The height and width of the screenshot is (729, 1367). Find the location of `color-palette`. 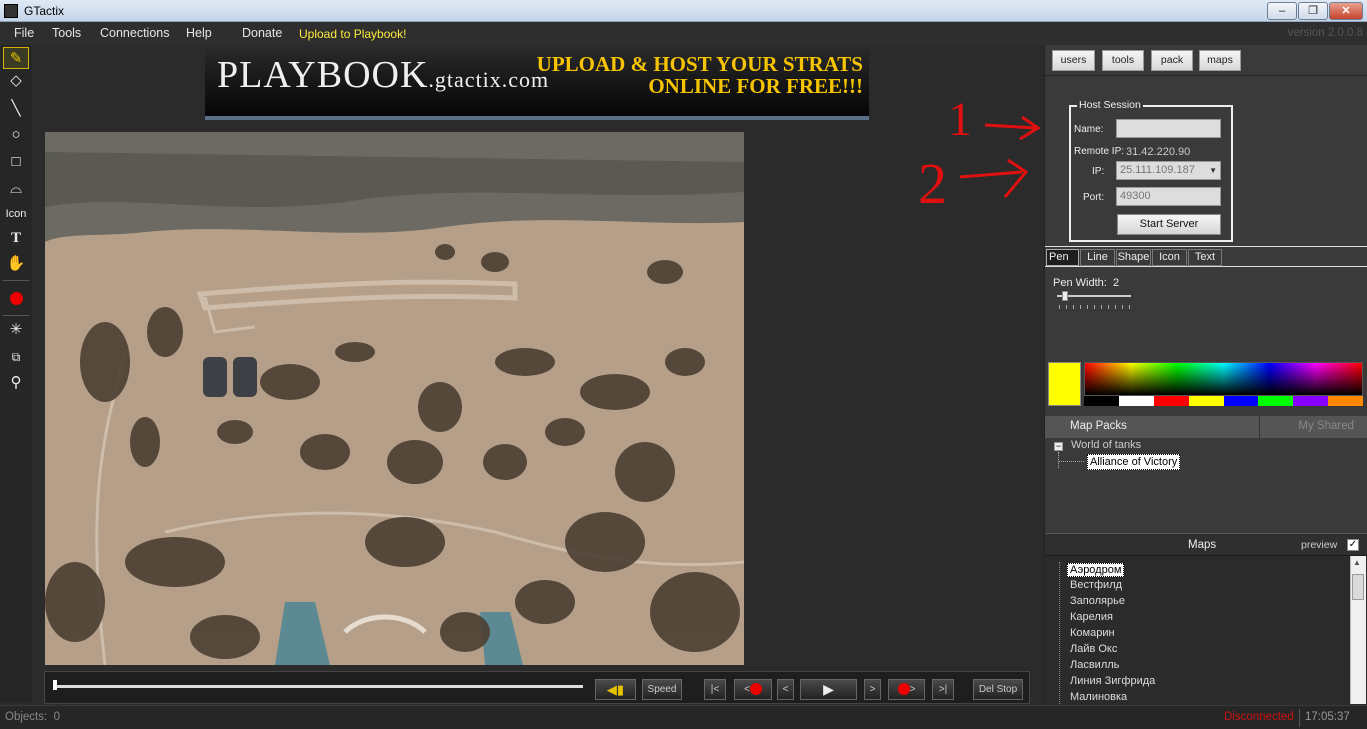

color-palette is located at coordinates (1223, 401).